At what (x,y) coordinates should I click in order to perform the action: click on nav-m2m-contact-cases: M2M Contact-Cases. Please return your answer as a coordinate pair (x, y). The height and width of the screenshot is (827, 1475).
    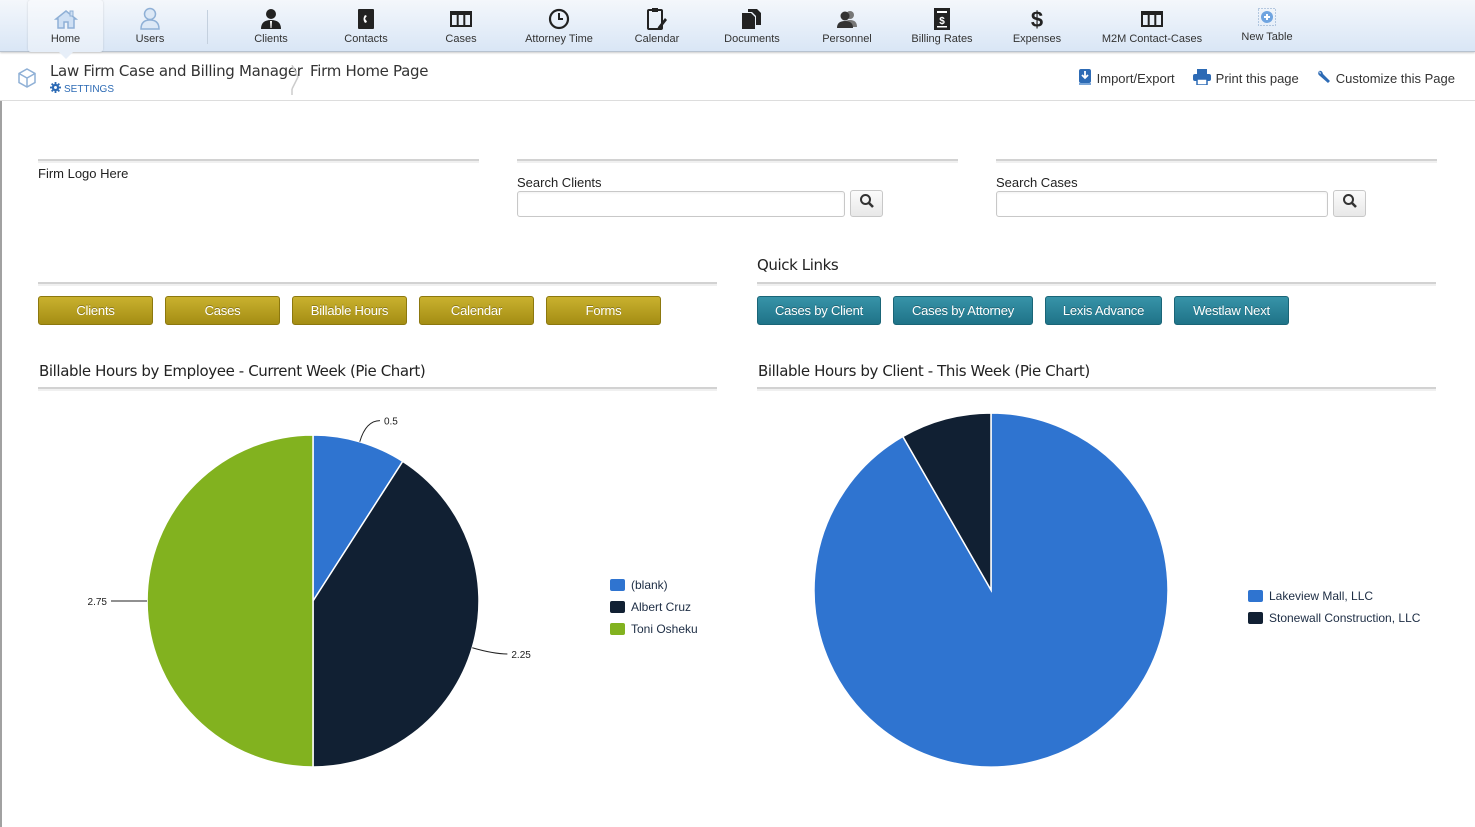
    Looking at the image, I should click on (1152, 26).